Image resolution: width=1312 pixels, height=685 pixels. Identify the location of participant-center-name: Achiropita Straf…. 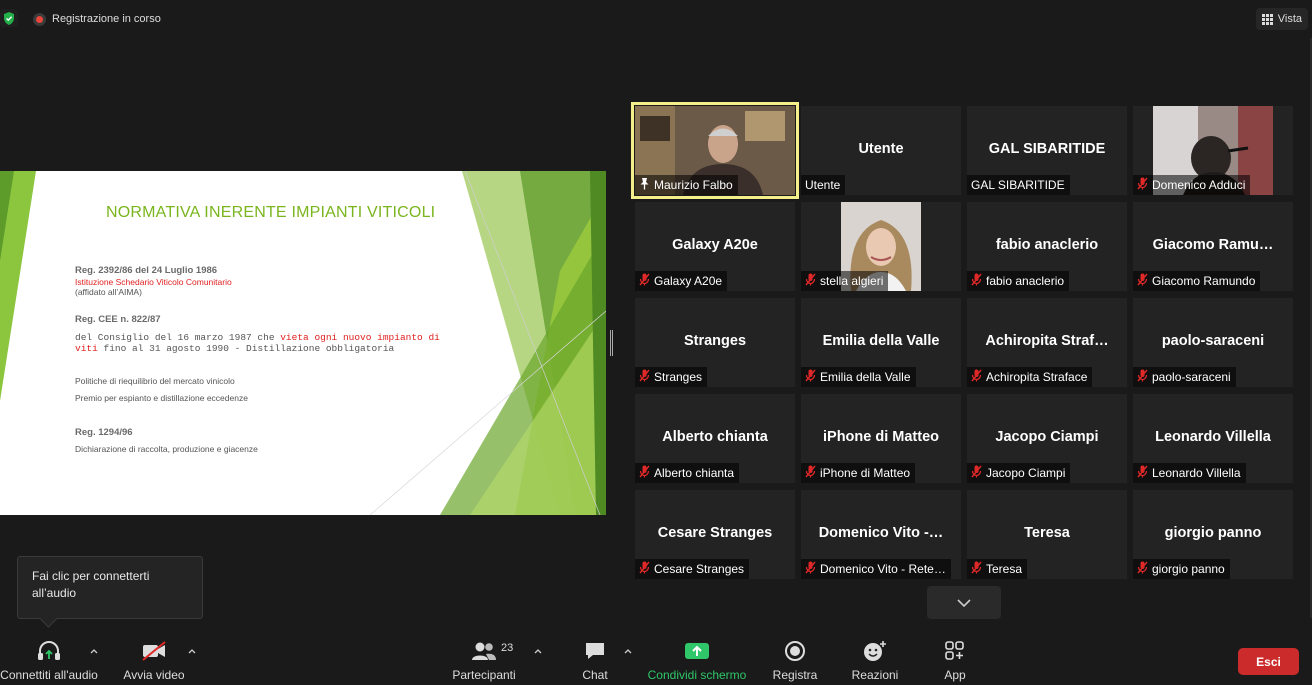
(1047, 341).